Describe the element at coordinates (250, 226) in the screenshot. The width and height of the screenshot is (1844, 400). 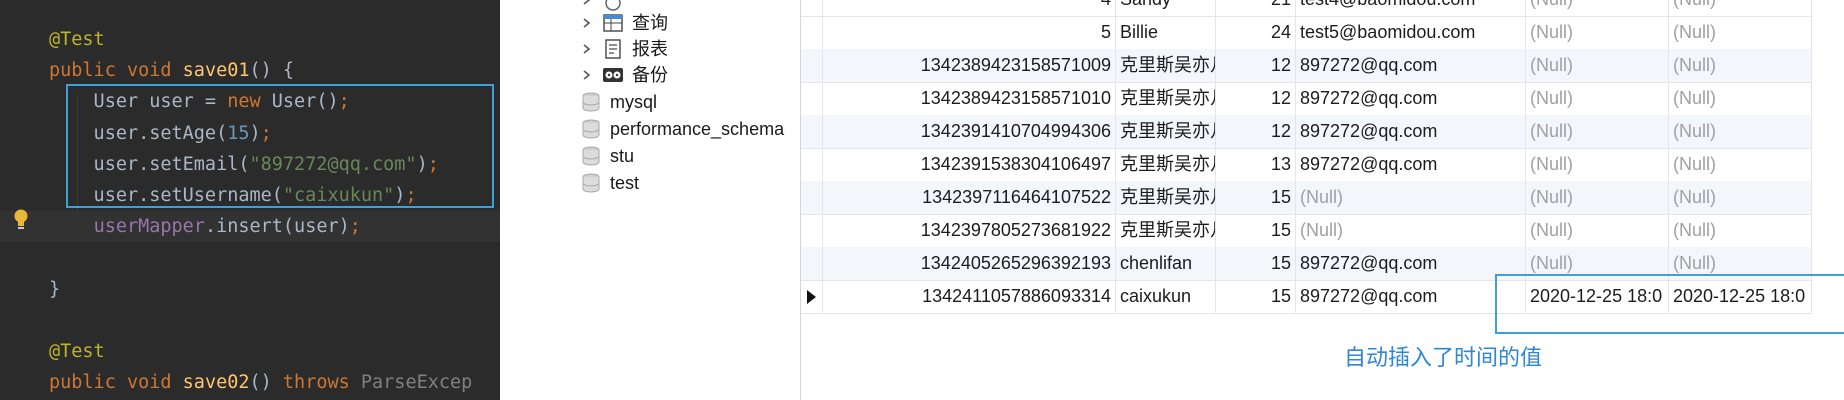
I see `code-line: userMapper.insert(user);` at that location.